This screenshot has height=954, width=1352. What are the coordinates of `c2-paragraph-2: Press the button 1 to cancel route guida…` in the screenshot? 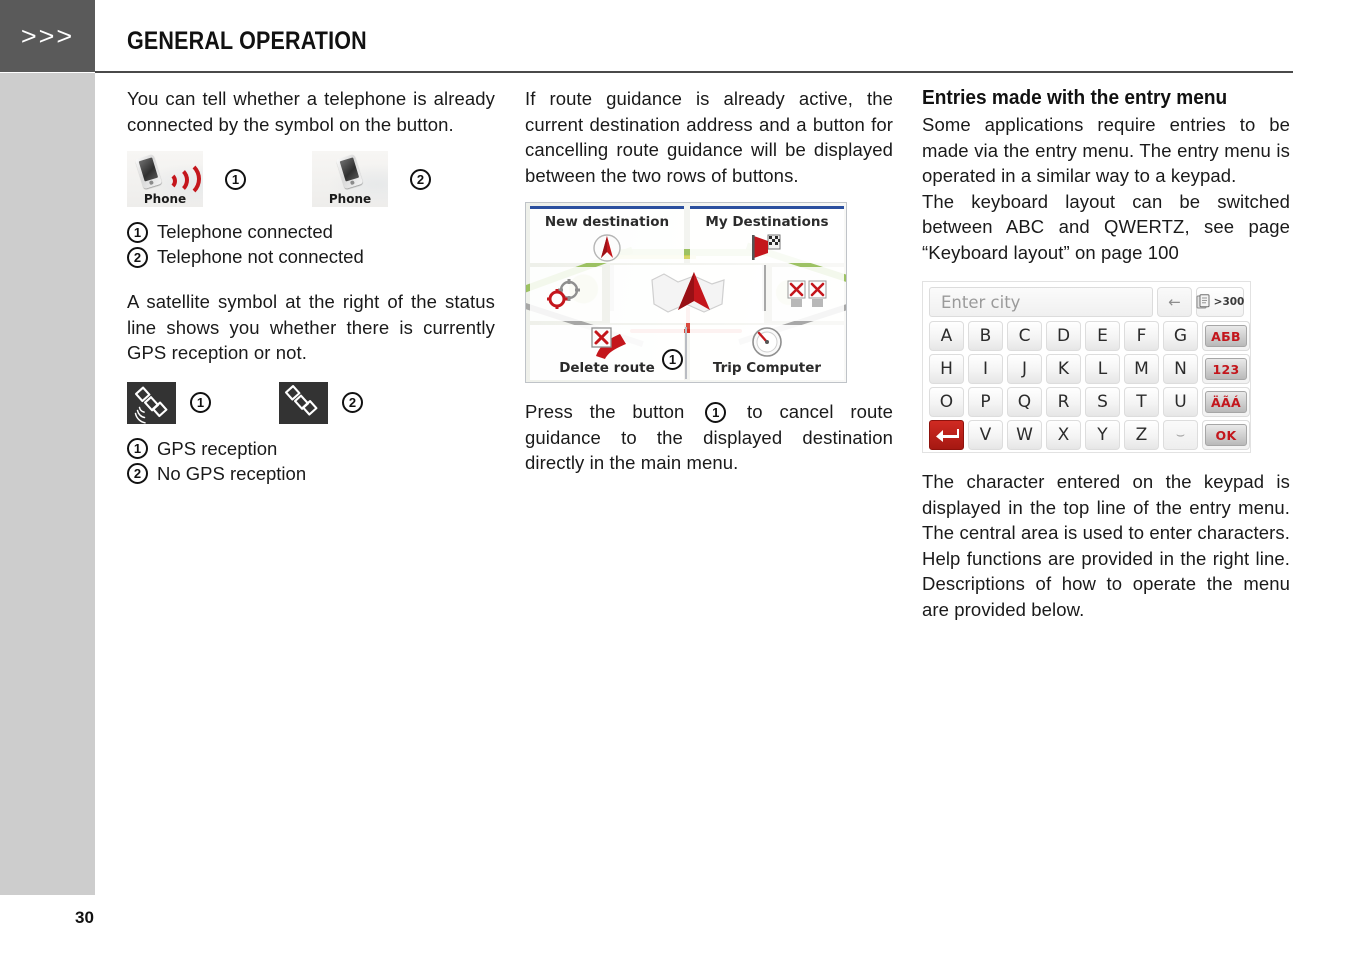 It's located at (709, 437).